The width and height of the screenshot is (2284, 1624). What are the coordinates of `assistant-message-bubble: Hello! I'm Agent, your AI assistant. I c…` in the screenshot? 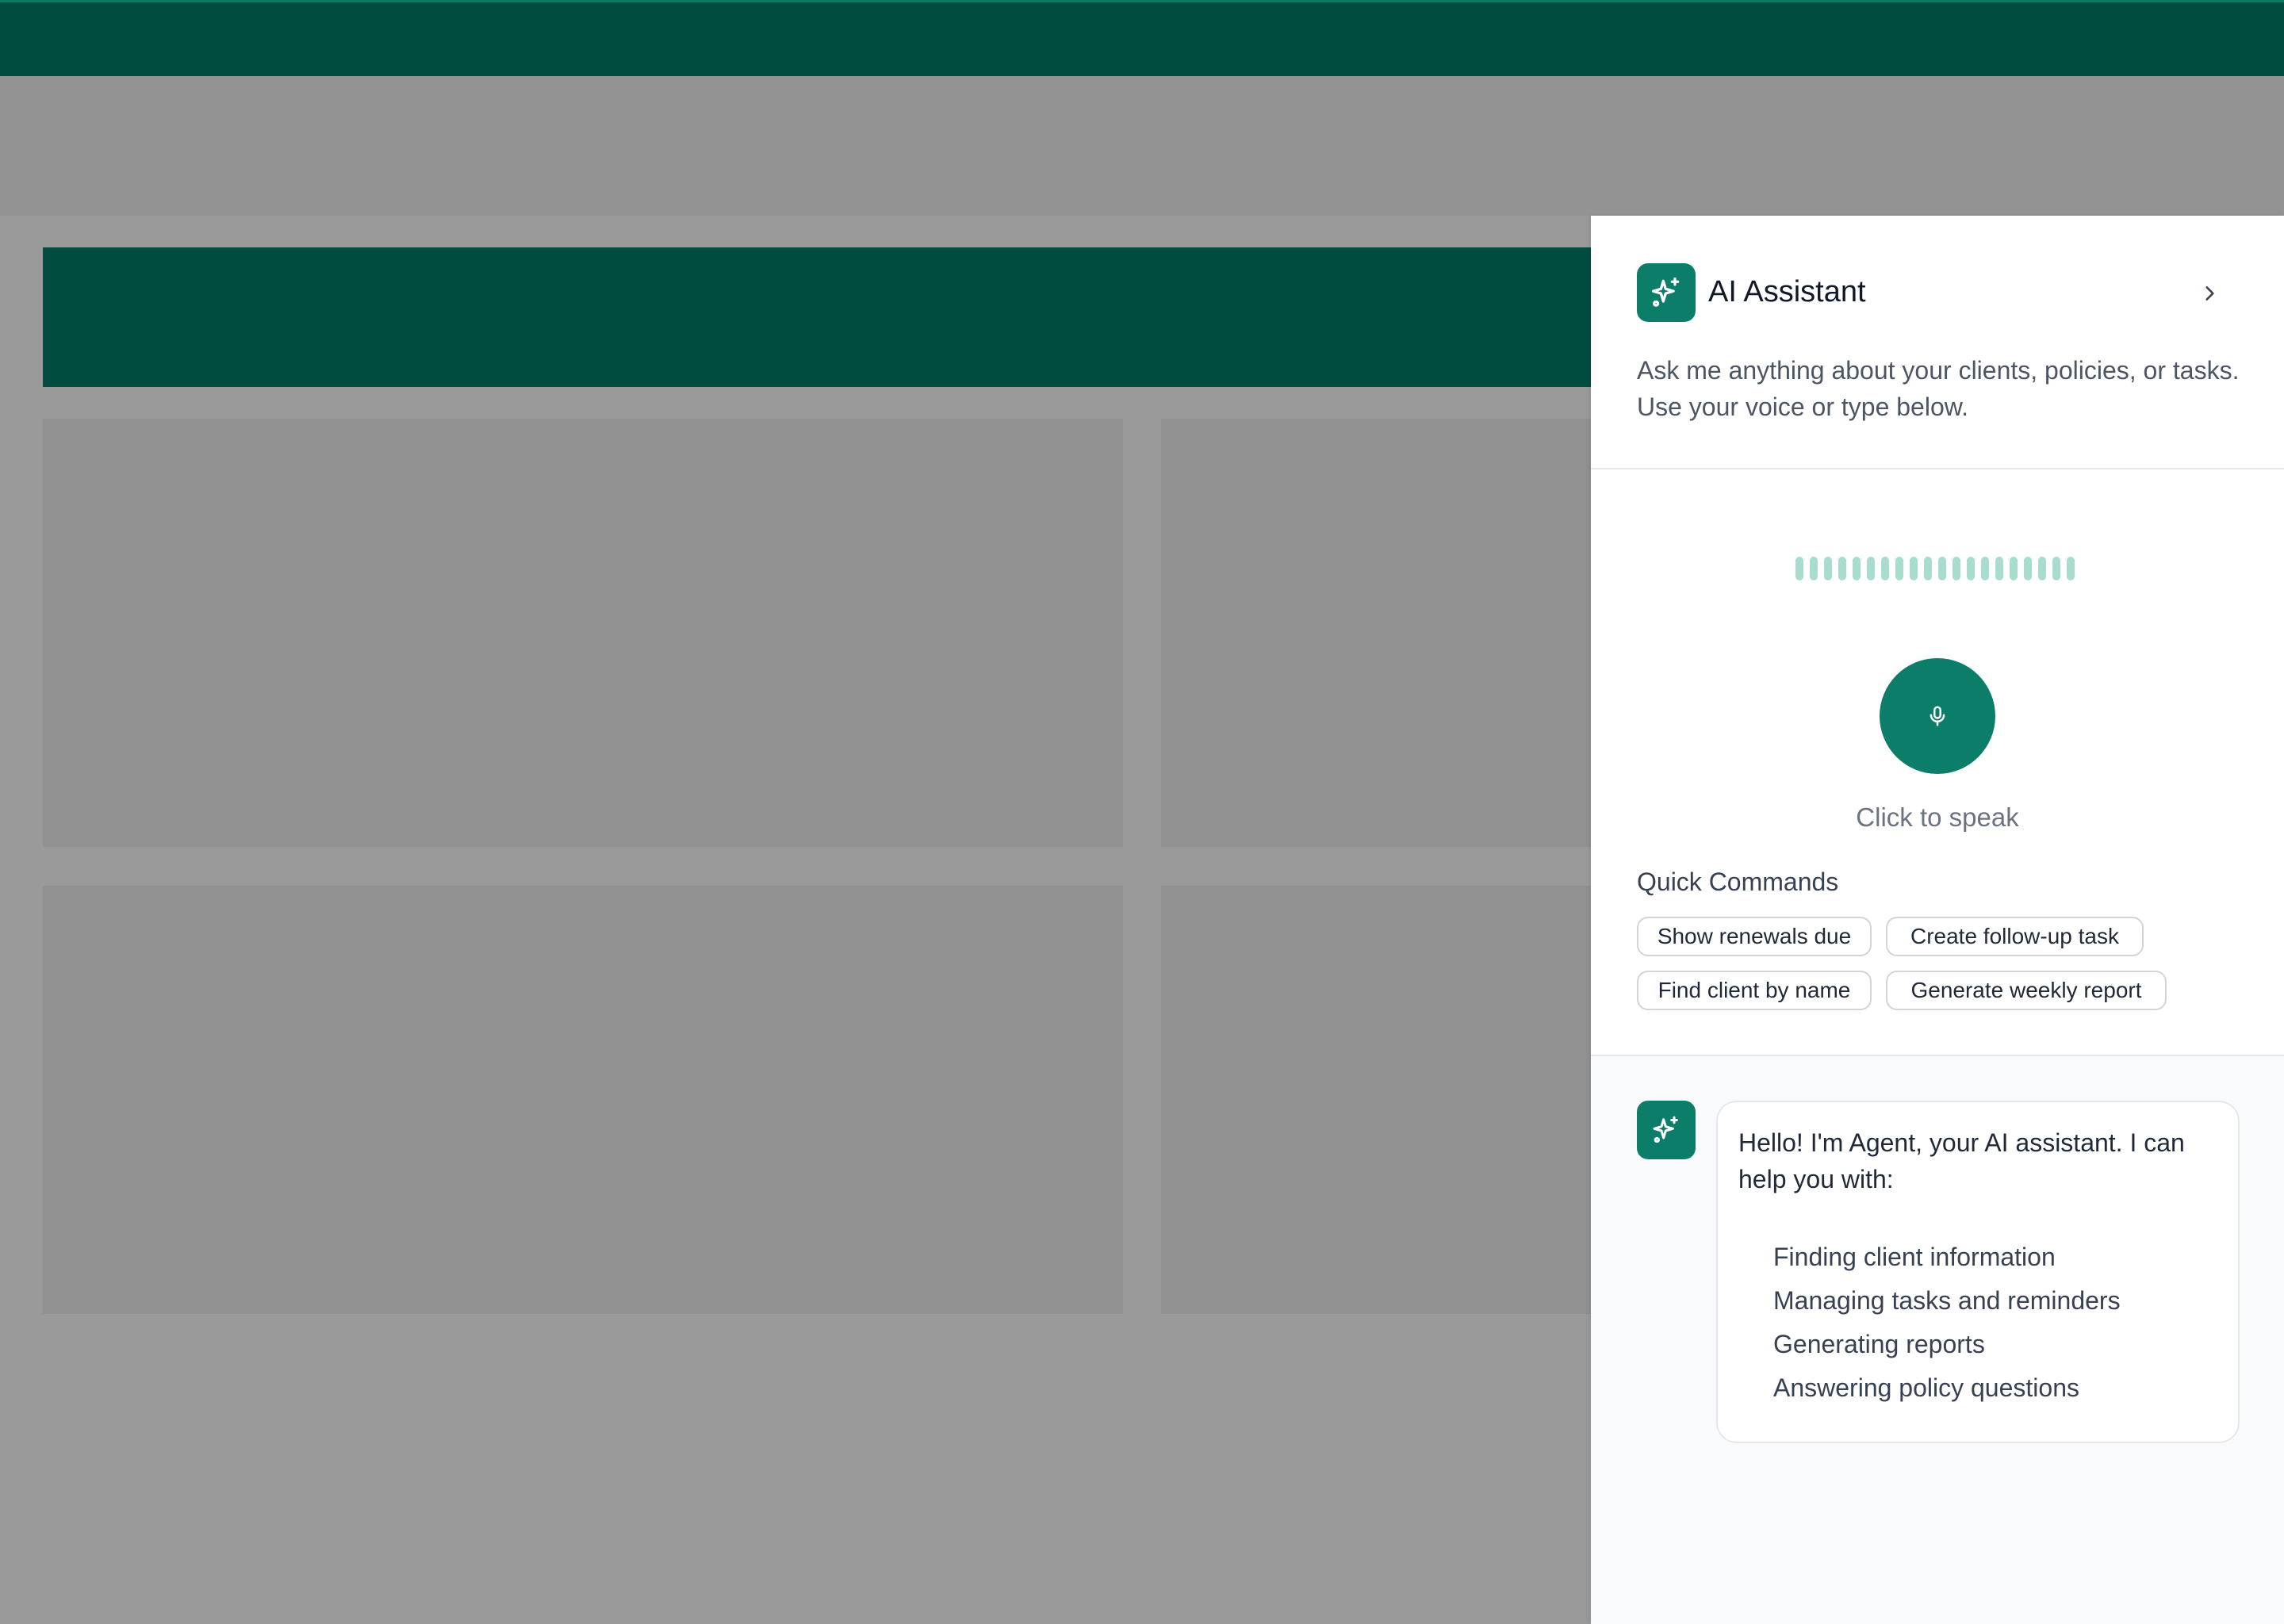 It's located at (1978, 1272).